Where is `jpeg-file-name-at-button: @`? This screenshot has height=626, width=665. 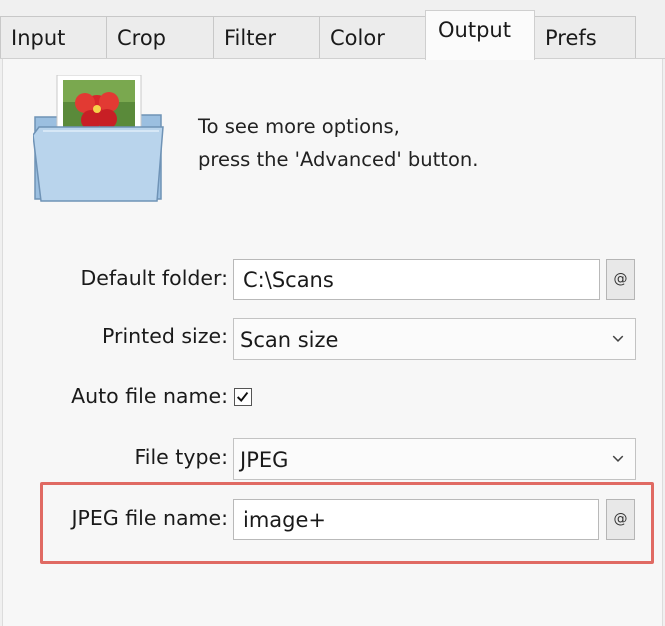
jpeg-file-name-at-button: @ is located at coordinates (620, 519).